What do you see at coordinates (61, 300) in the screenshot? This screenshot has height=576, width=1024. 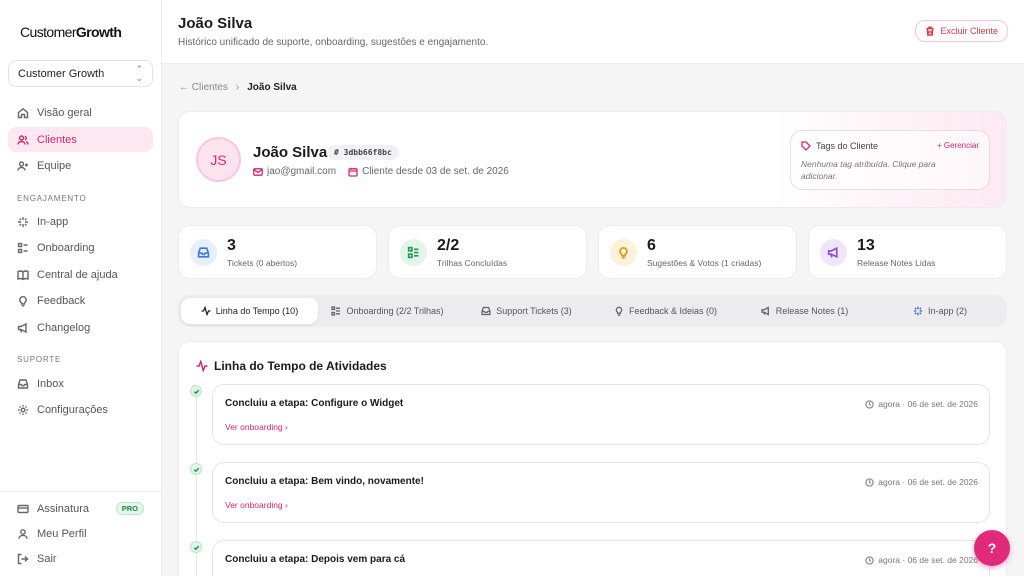 I see `sidebar-item-label: Feedback` at bounding box center [61, 300].